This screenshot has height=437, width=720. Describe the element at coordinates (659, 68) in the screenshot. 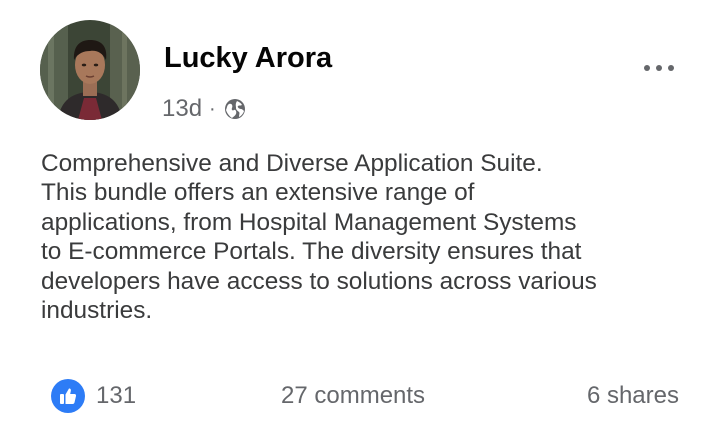

I see `more-options-button` at that location.